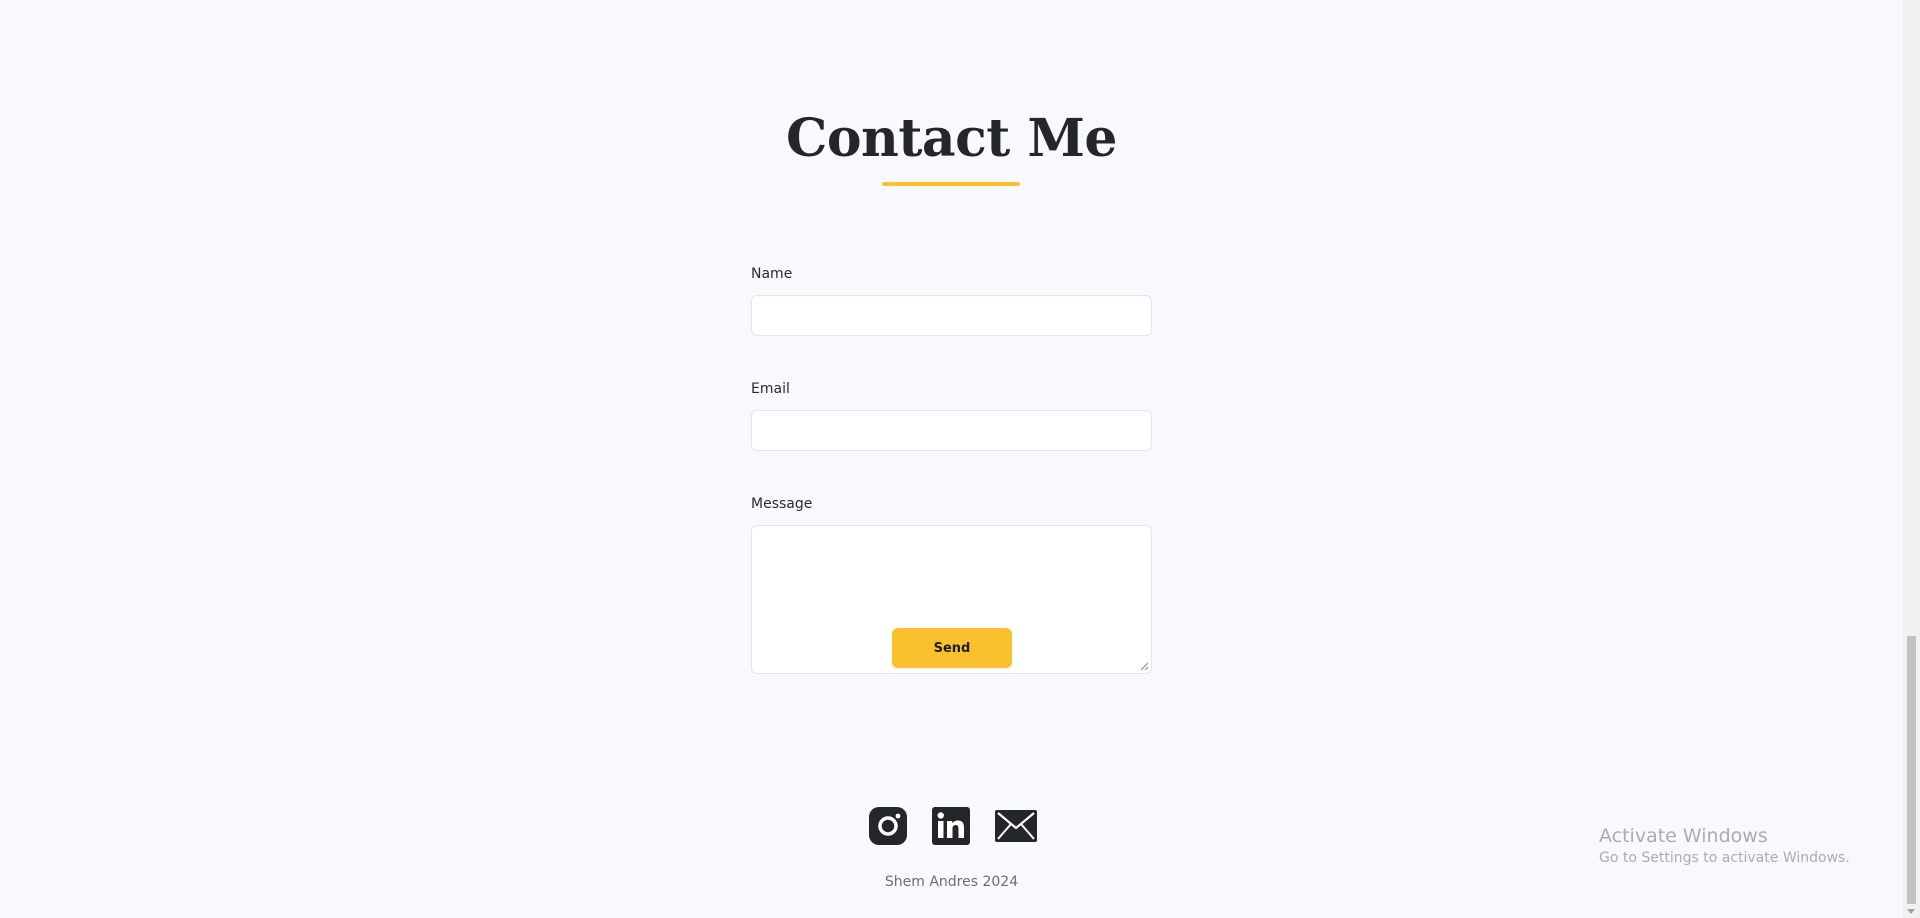 The height and width of the screenshot is (918, 1920). What do you see at coordinates (951, 315) in the screenshot?
I see `name-input` at bounding box center [951, 315].